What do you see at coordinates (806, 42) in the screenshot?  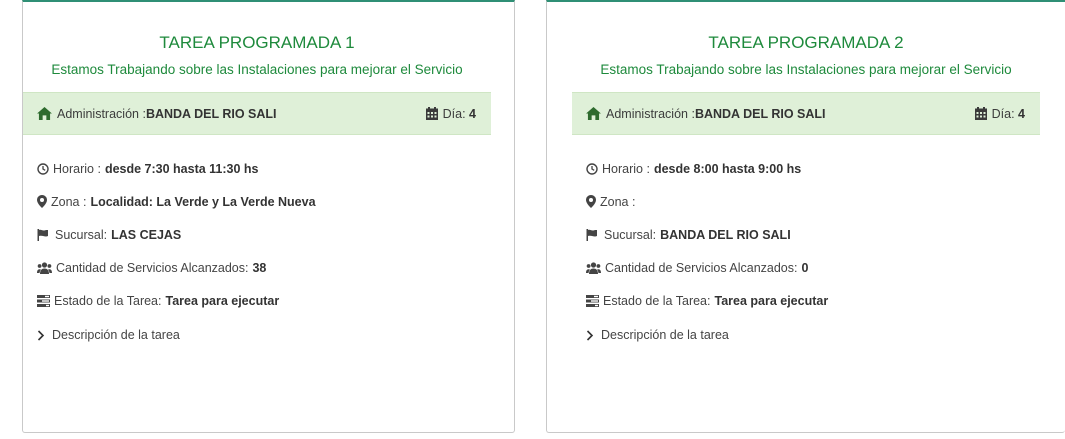 I see `card-title: TAREA PROGRAMADA 2` at bounding box center [806, 42].